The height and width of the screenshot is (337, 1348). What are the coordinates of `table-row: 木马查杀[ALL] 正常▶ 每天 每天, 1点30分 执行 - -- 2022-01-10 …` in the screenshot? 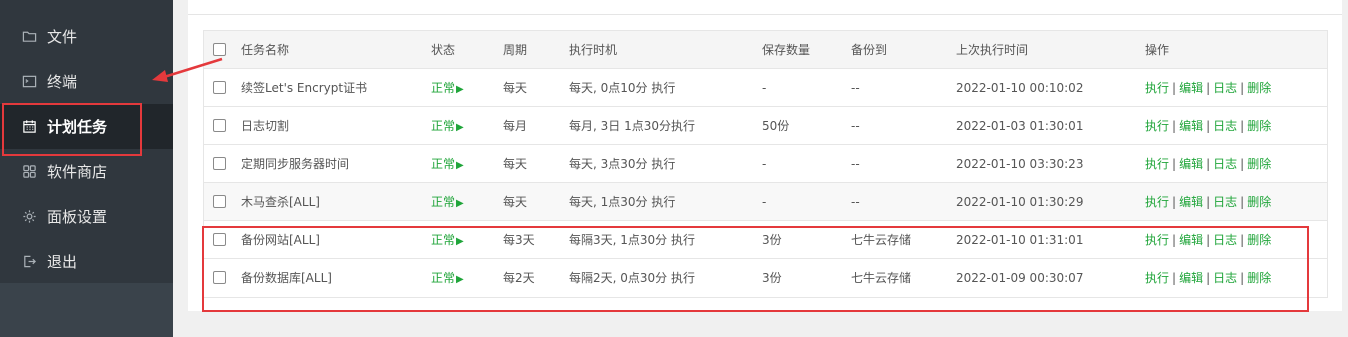 It's located at (765, 202).